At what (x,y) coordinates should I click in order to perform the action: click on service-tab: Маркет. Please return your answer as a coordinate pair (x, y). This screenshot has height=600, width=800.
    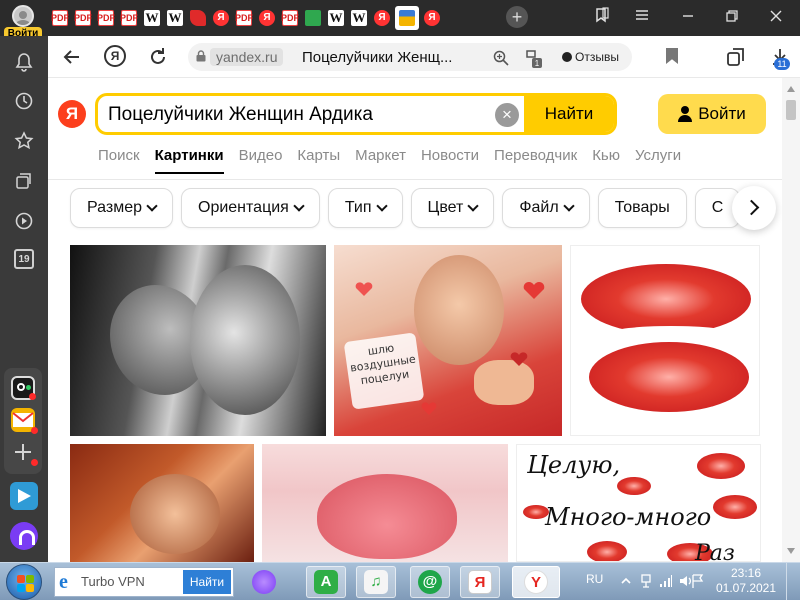
    Looking at the image, I should click on (380, 160).